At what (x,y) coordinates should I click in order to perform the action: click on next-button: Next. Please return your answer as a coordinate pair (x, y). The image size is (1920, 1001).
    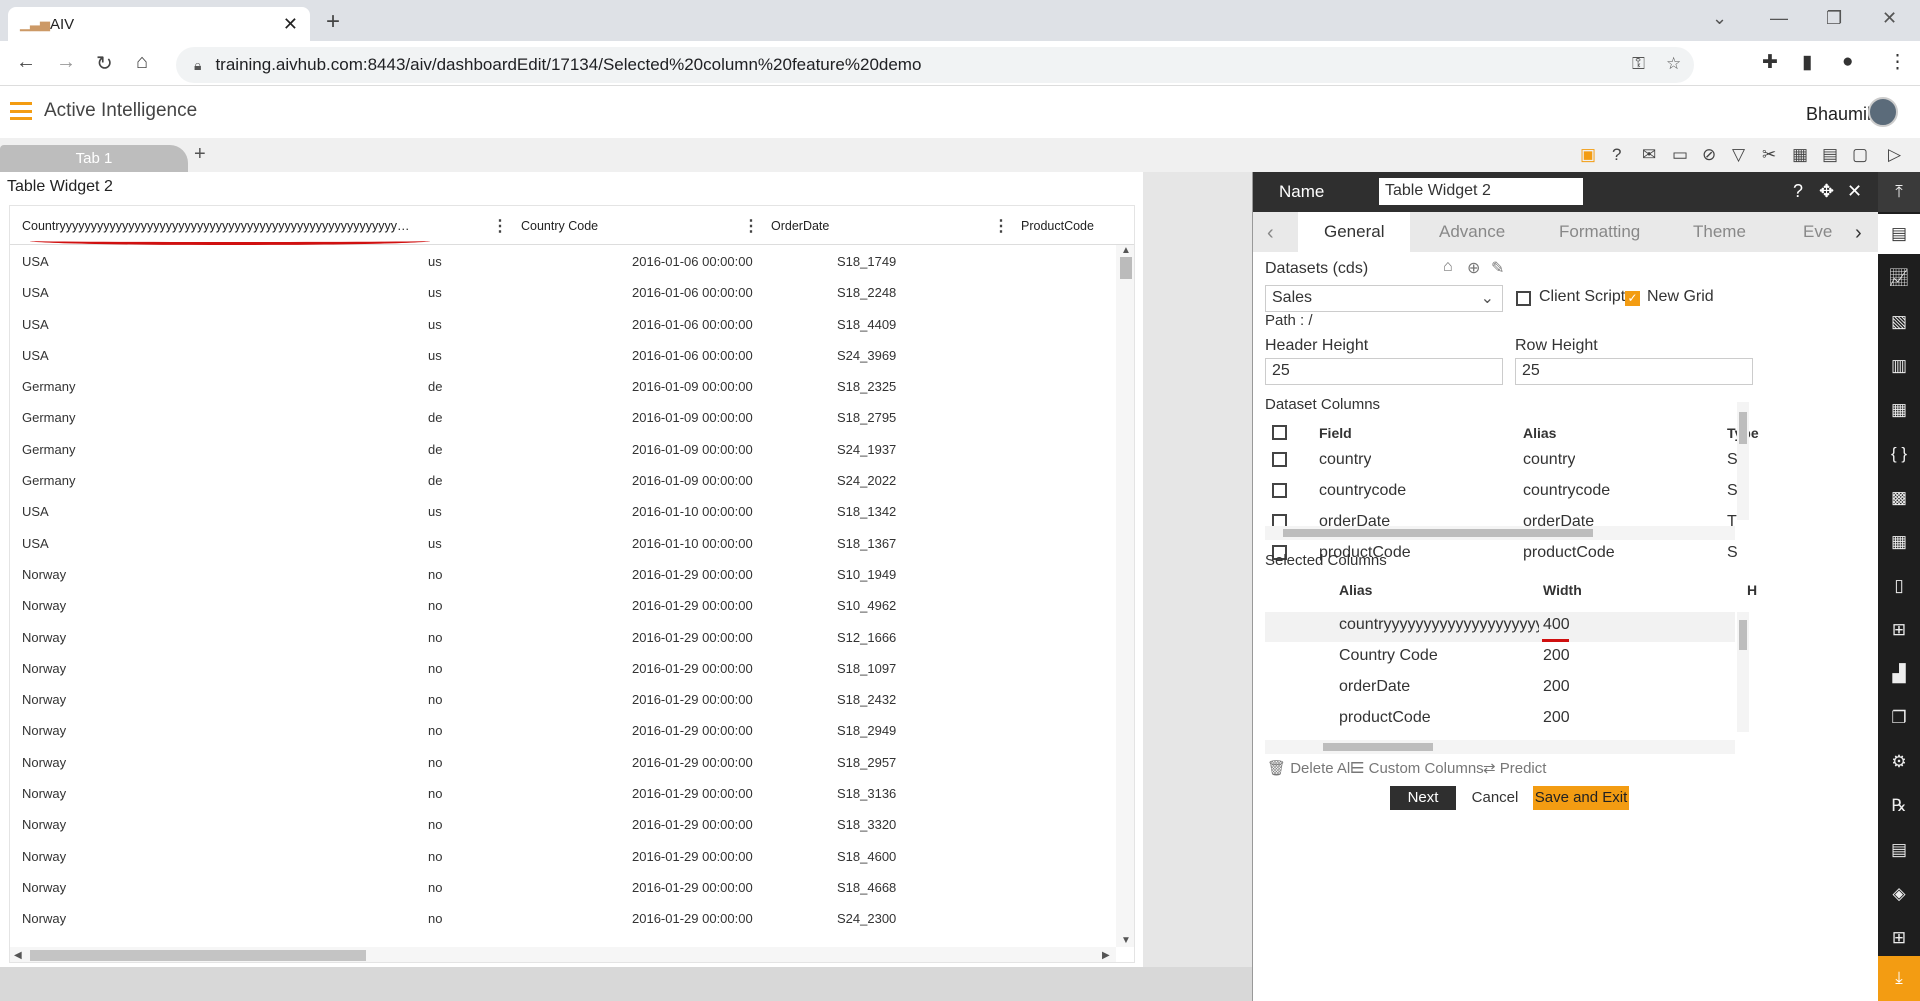
    Looking at the image, I should click on (1423, 798).